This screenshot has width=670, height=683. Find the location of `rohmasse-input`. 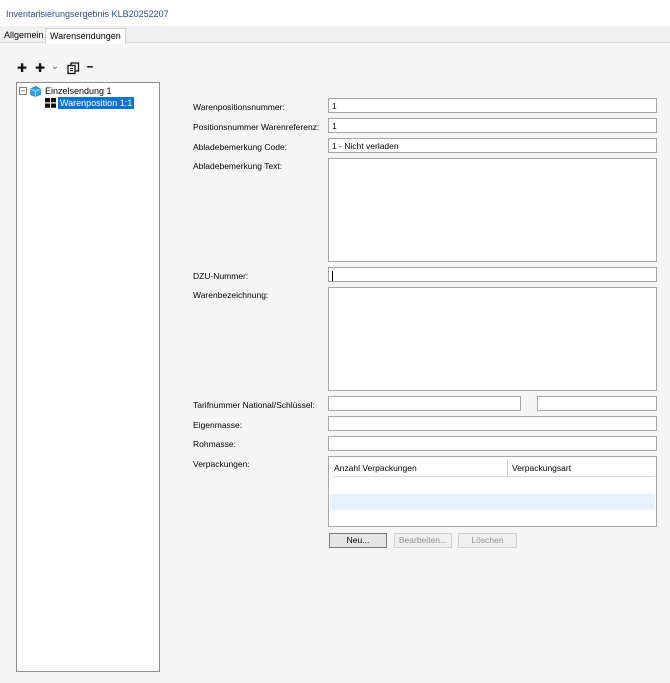

rohmasse-input is located at coordinates (492, 443).